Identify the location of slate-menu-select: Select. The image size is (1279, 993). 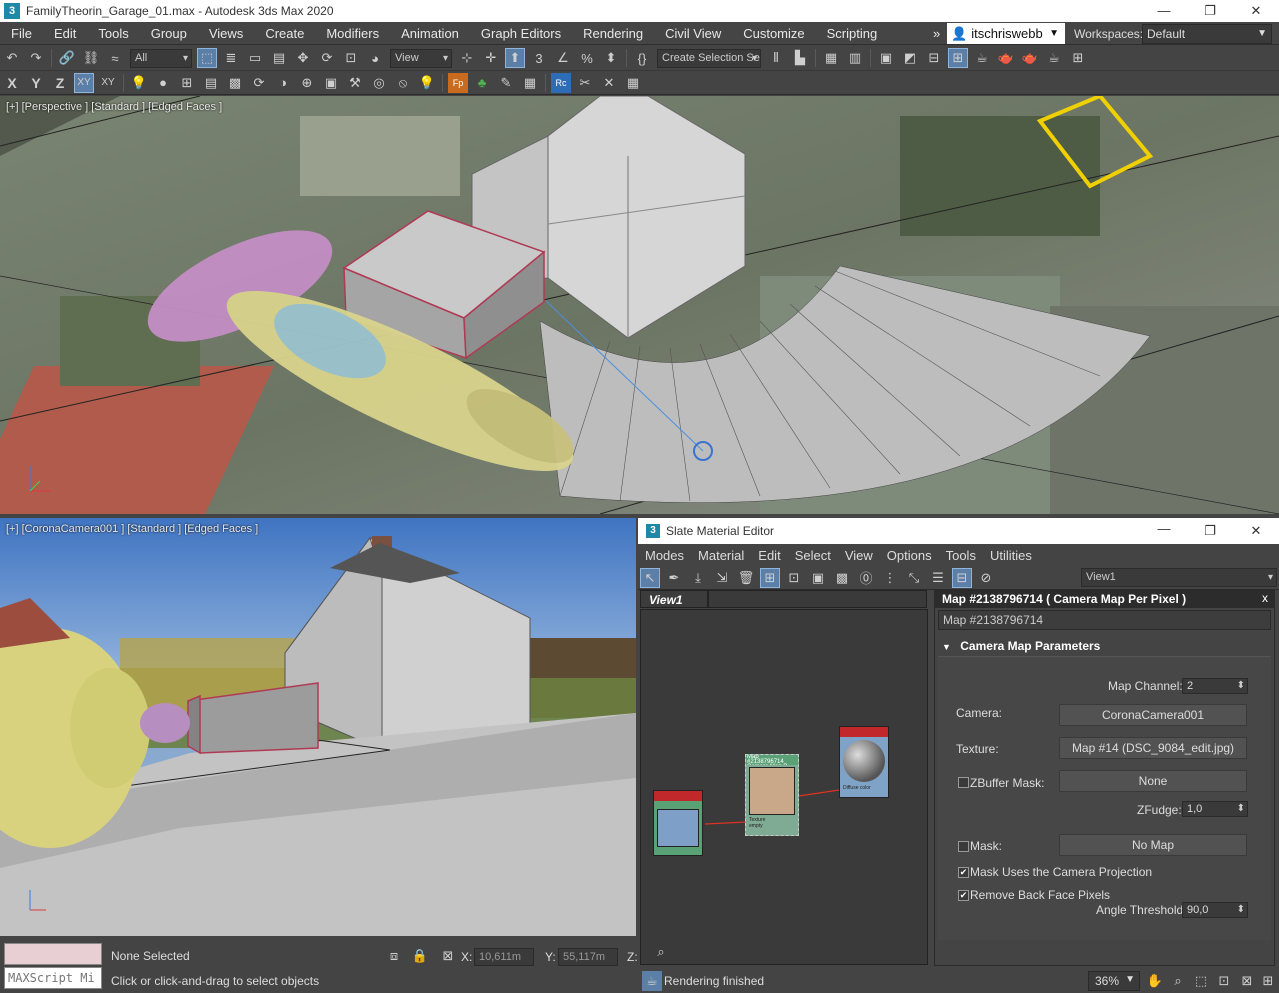
(813, 555).